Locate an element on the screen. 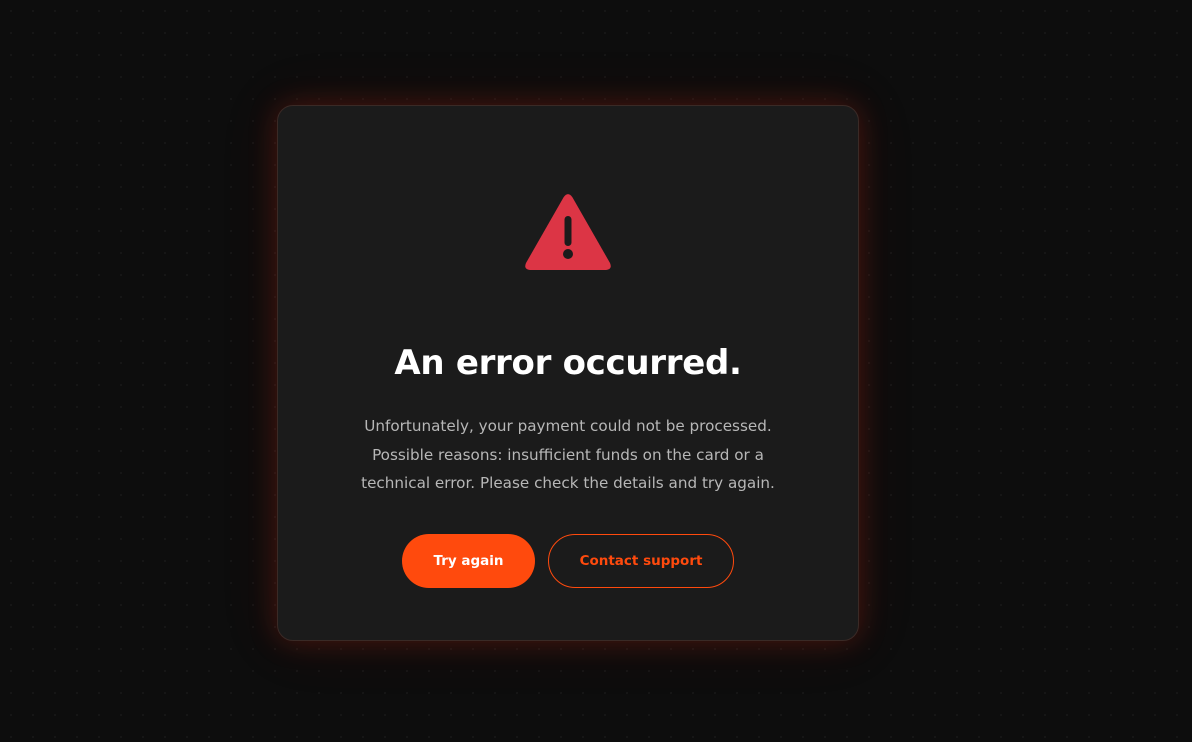  try-again-button: Try again is located at coordinates (468, 561).